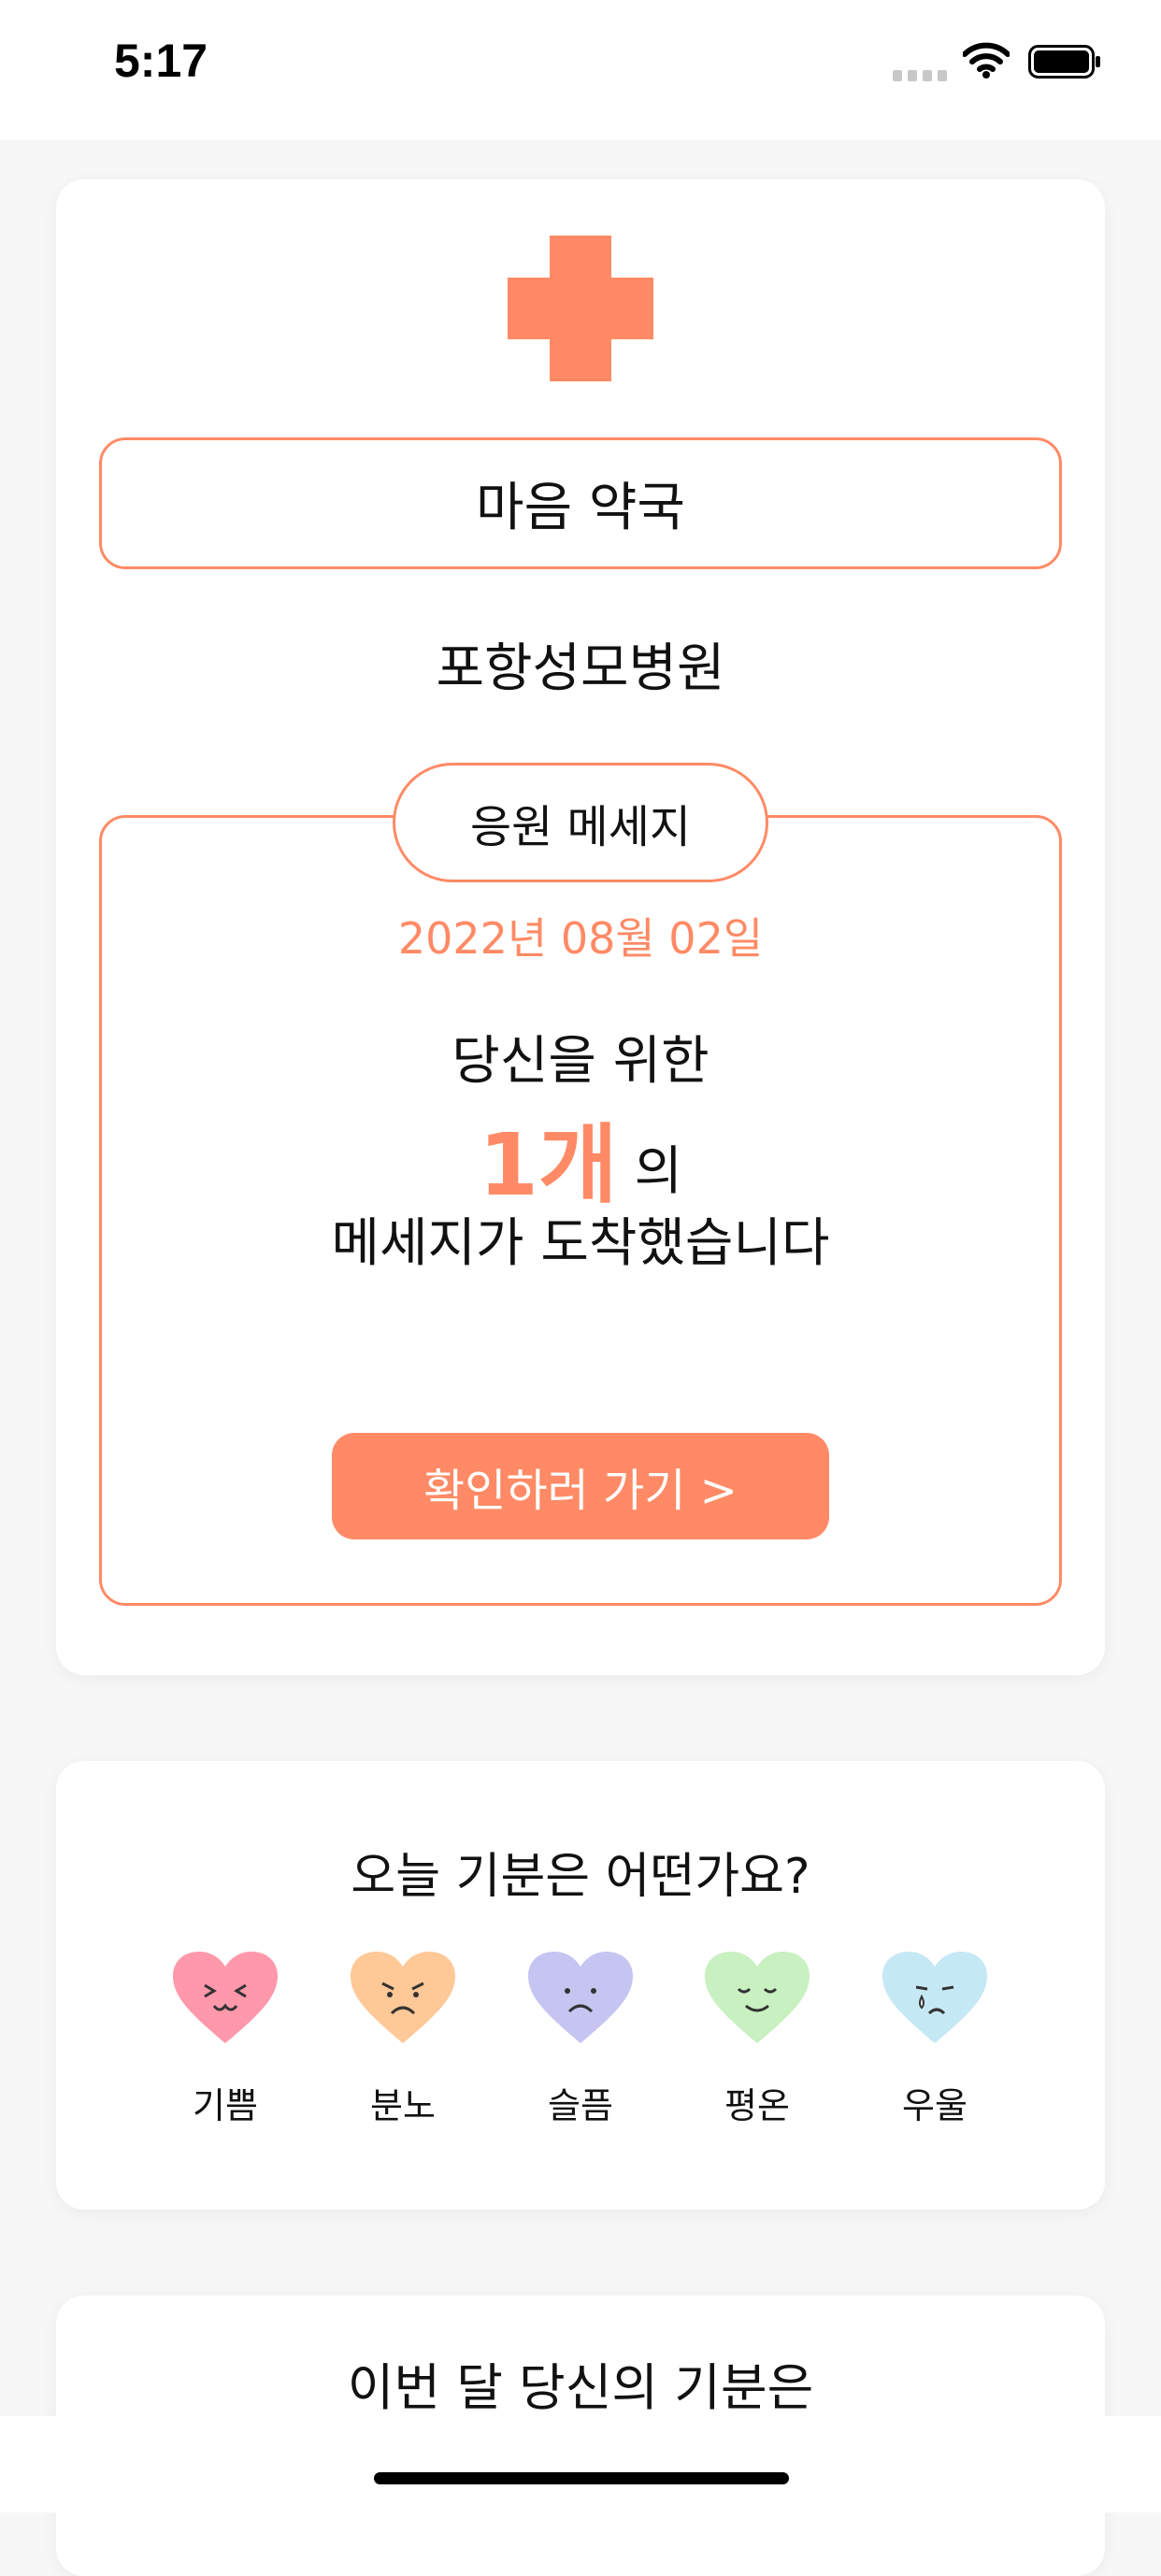  I want to click on message-count-suffix: 의, so click(649, 1171).